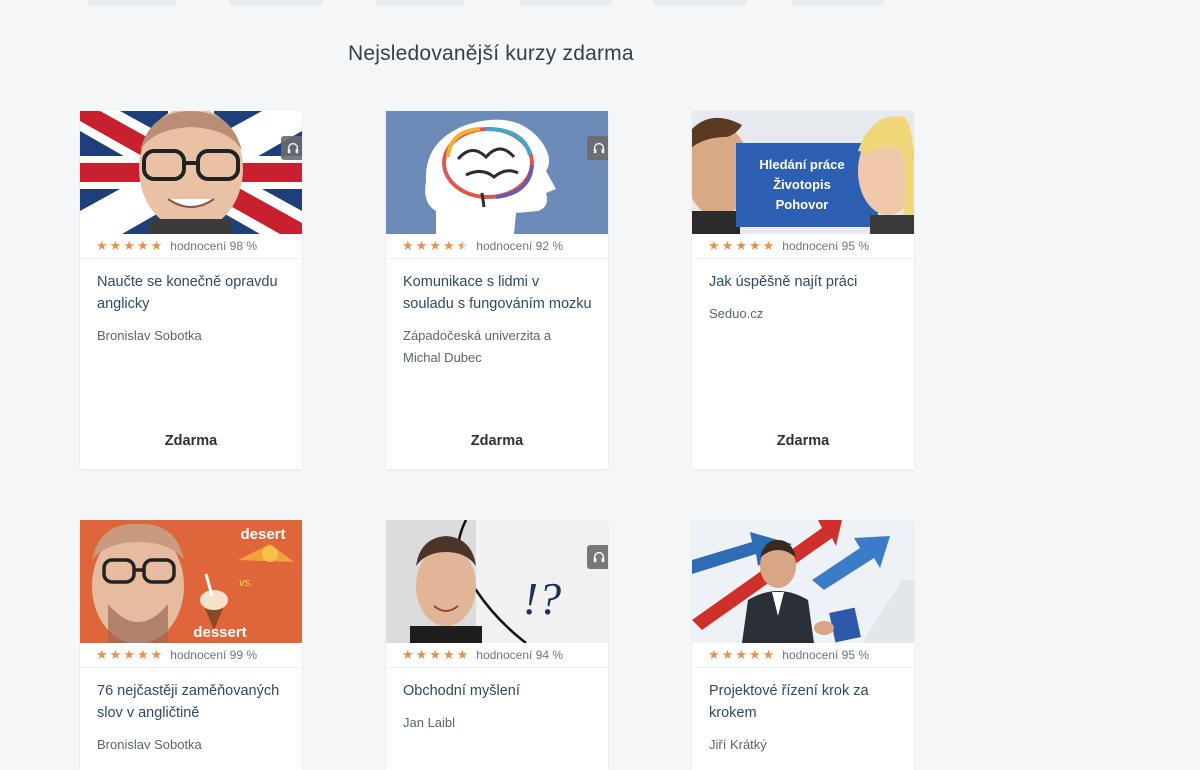  What do you see at coordinates (214, 654) in the screenshot?
I see `rating-text: hodnocení 99 %` at bounding box center [214, 654].